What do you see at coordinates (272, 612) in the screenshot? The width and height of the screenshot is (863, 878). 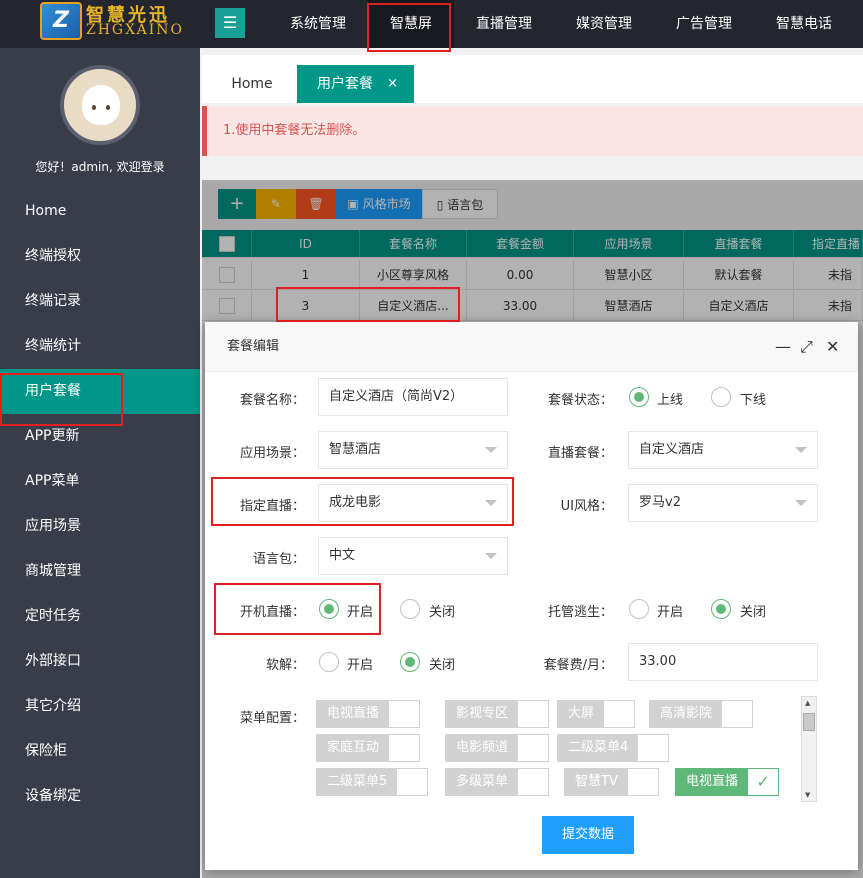 I see `boot-live-label: 开机直播：` at bounding box center [272, 612].